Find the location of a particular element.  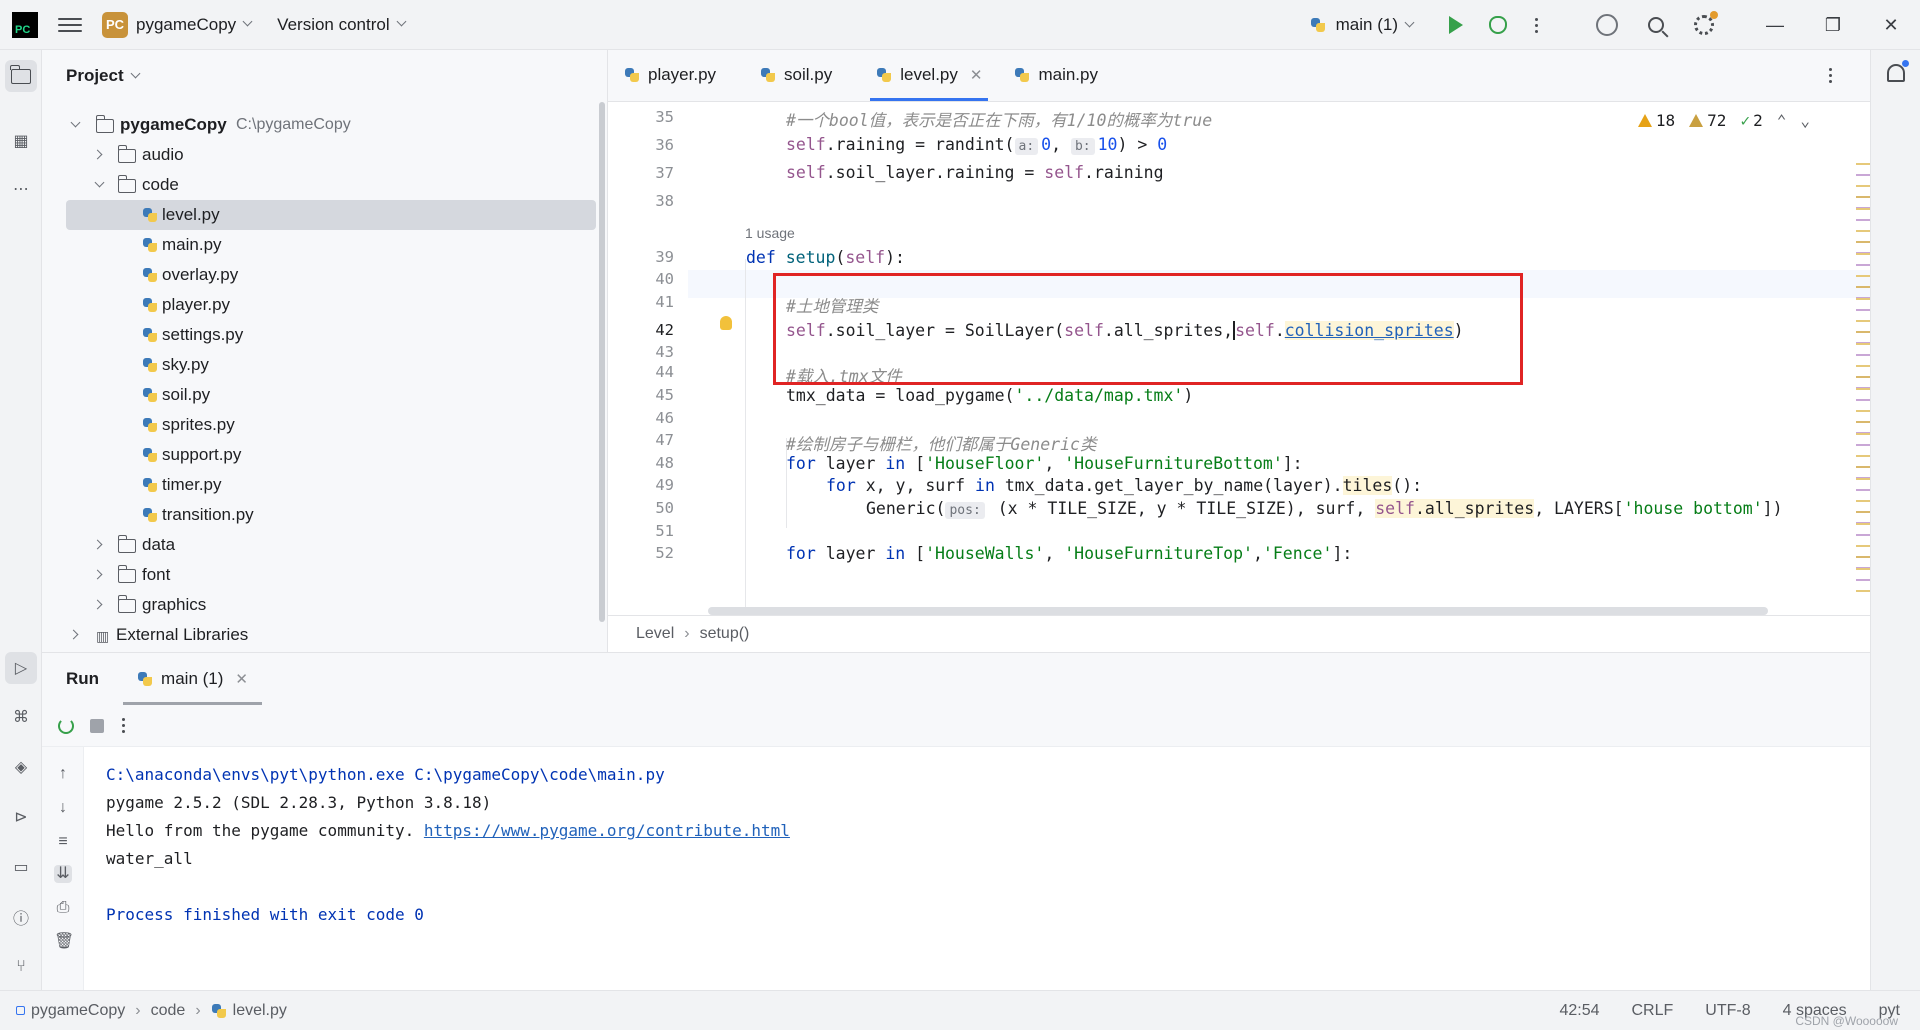

more-tools-icon: ⋯ is located at coordinates (21, 189).